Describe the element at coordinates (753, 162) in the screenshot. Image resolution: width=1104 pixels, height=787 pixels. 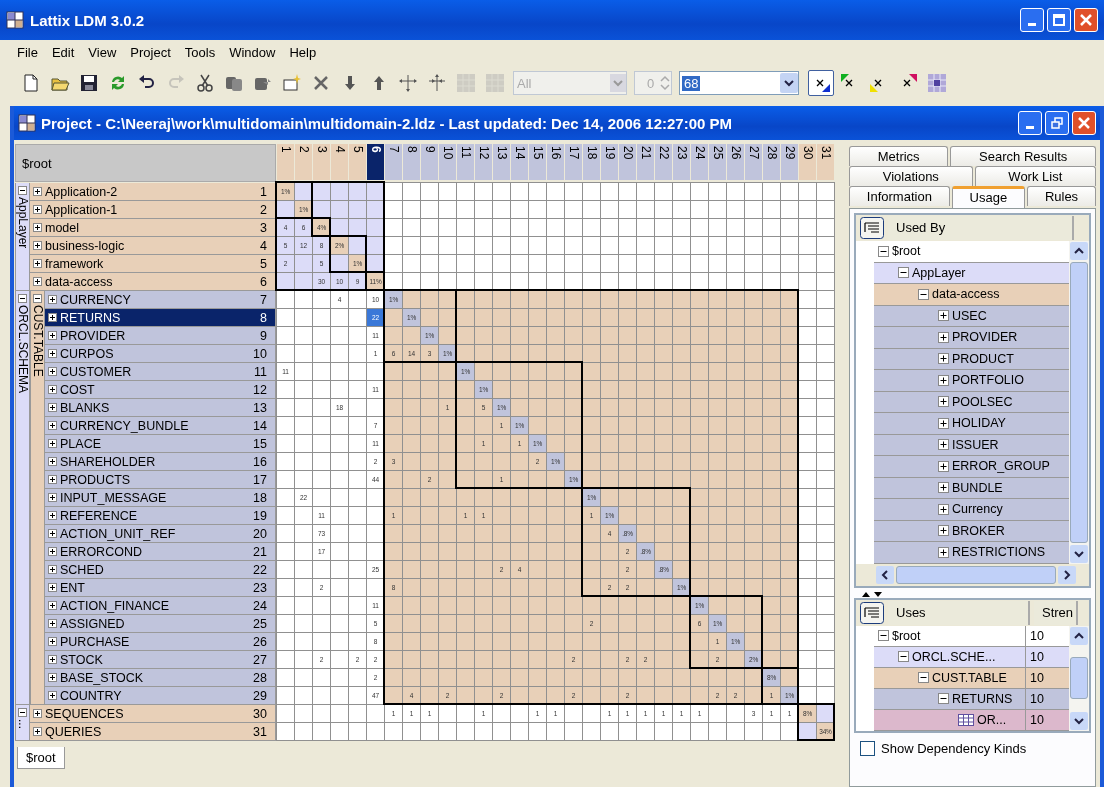
I see `column-header: 27` at that location.